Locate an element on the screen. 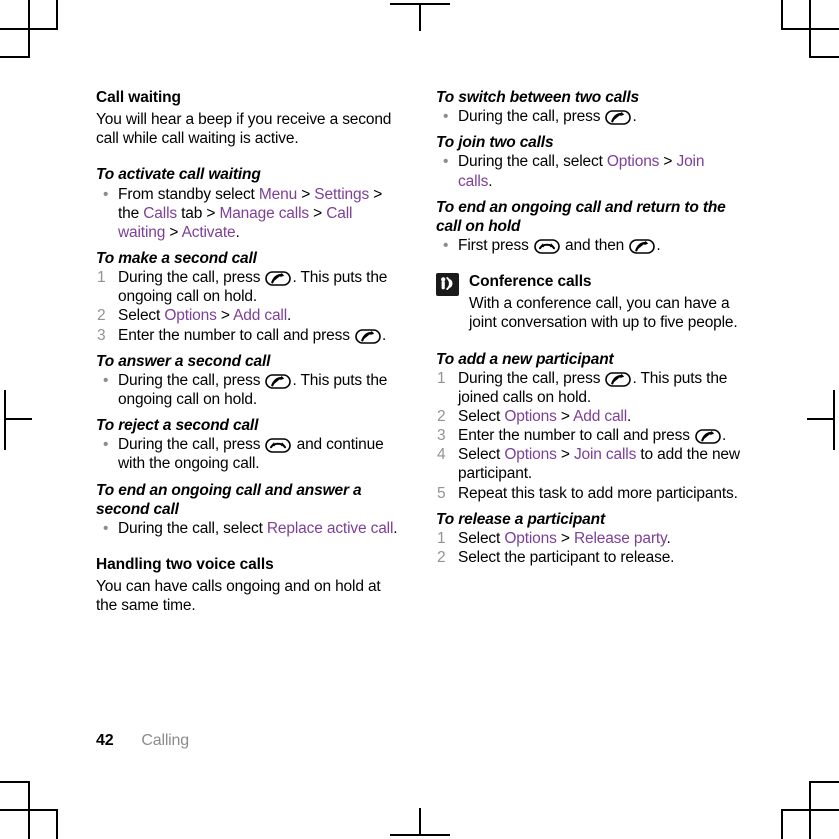  step-text-1: During the call, select is located at coordinates (532, 162).